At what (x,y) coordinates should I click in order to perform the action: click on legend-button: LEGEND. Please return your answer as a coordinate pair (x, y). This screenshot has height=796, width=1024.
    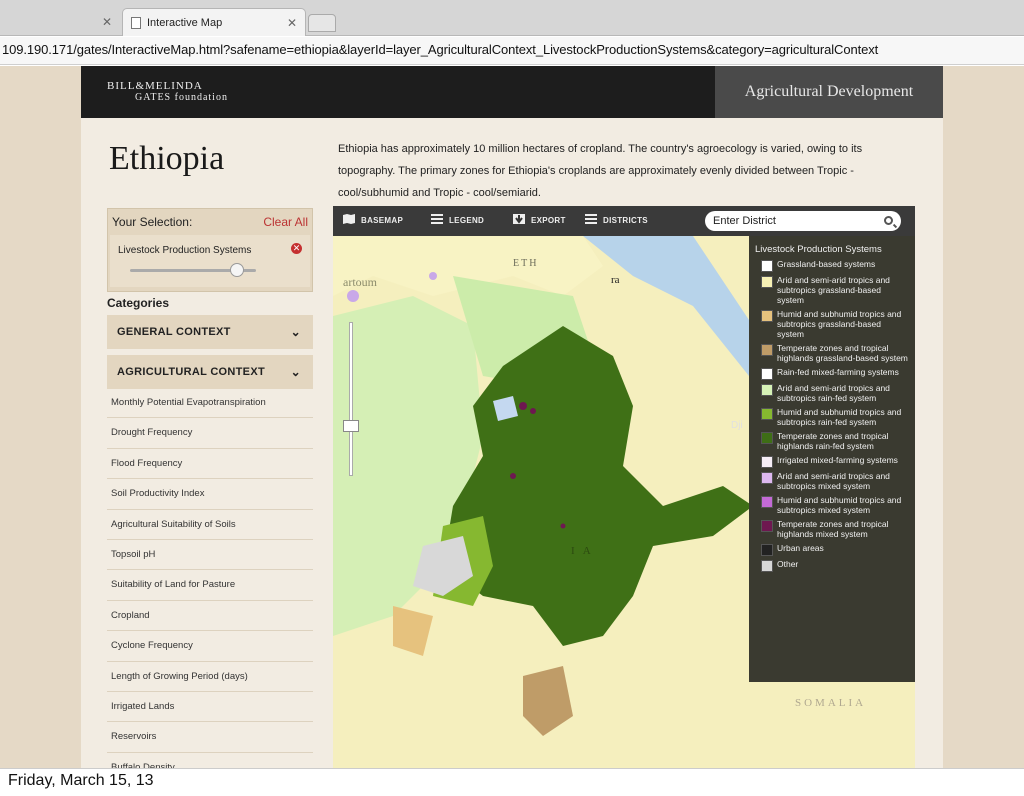
    Looking at the image, I should click on (457, 221).